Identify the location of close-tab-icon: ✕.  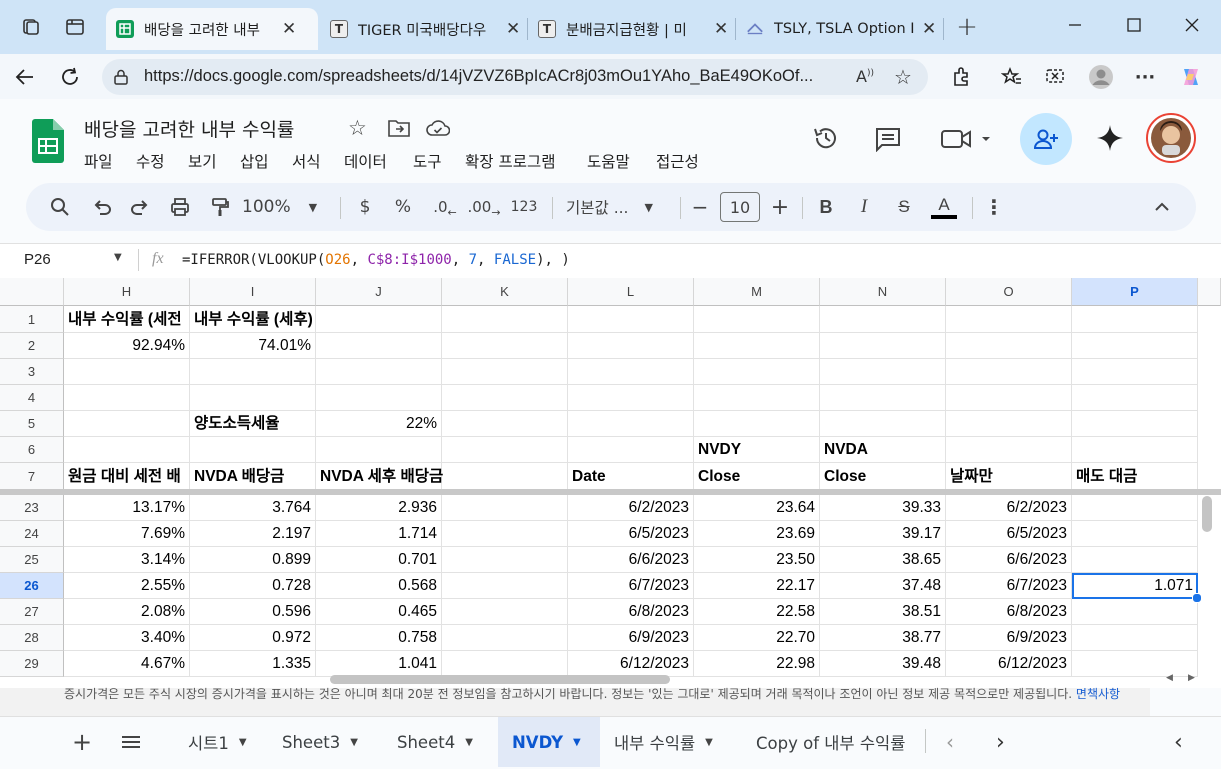
(929, 29).